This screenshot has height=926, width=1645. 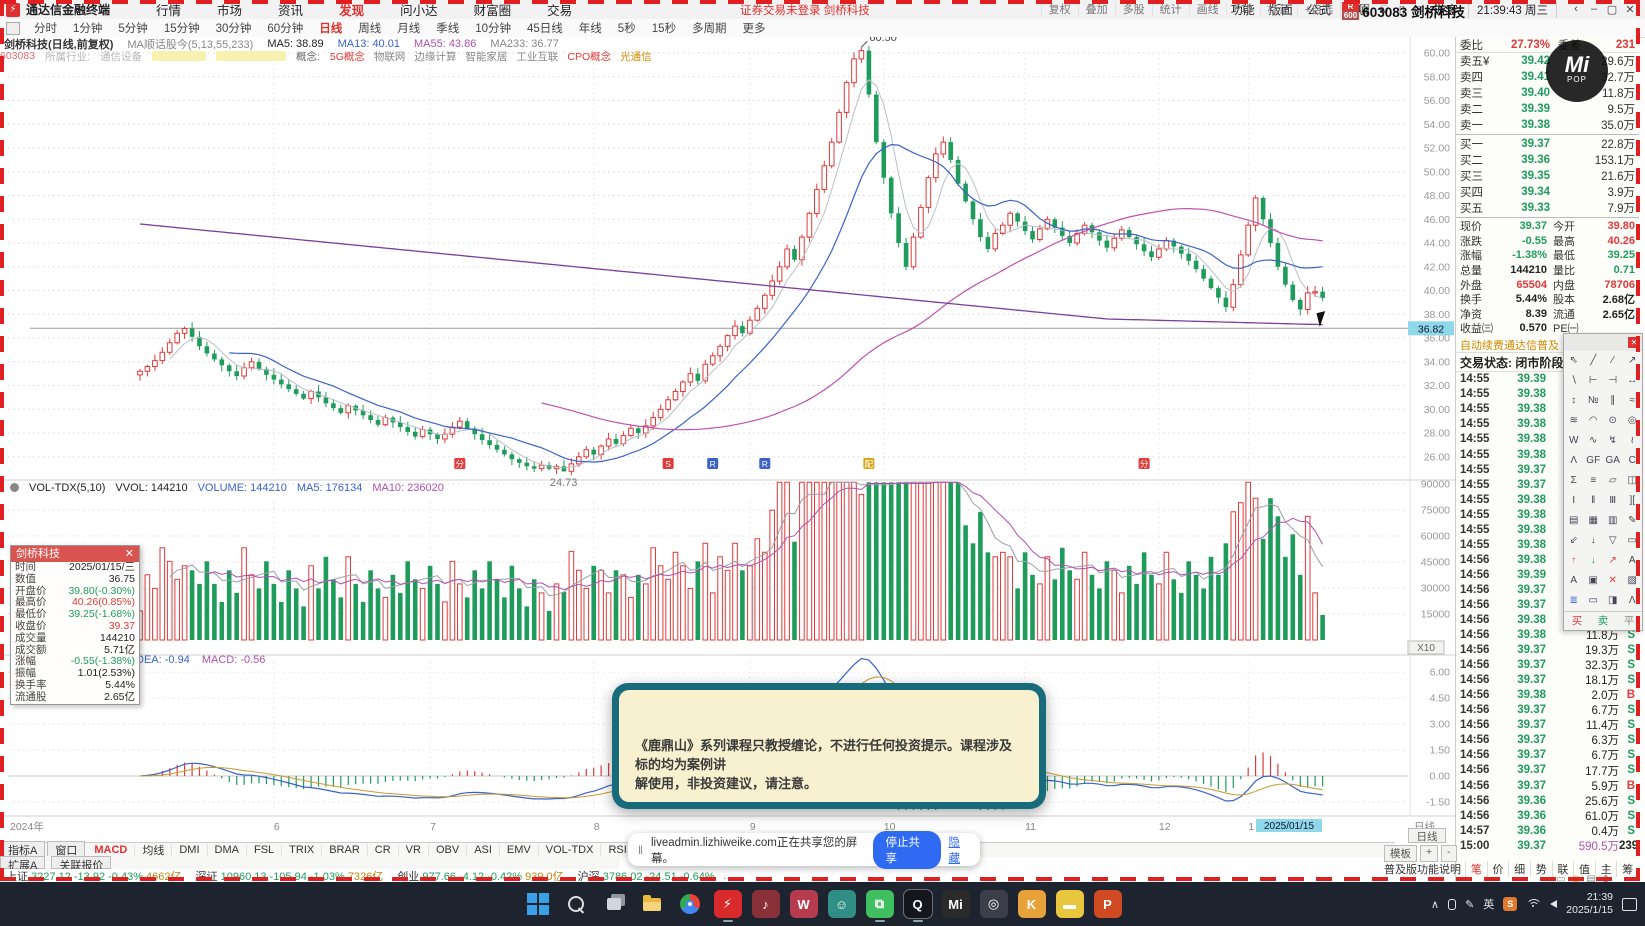 What do you see at coordinates (1547, 93) in the screenshot?
I see `sell-level-row: 卖三 39.40 11.8万` at bounding box center [1547, 93].